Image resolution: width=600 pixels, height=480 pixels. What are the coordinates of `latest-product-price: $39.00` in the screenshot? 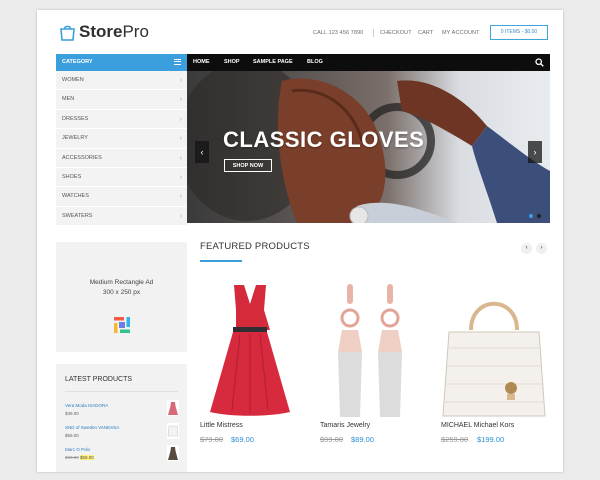 It's located at (72, 413).